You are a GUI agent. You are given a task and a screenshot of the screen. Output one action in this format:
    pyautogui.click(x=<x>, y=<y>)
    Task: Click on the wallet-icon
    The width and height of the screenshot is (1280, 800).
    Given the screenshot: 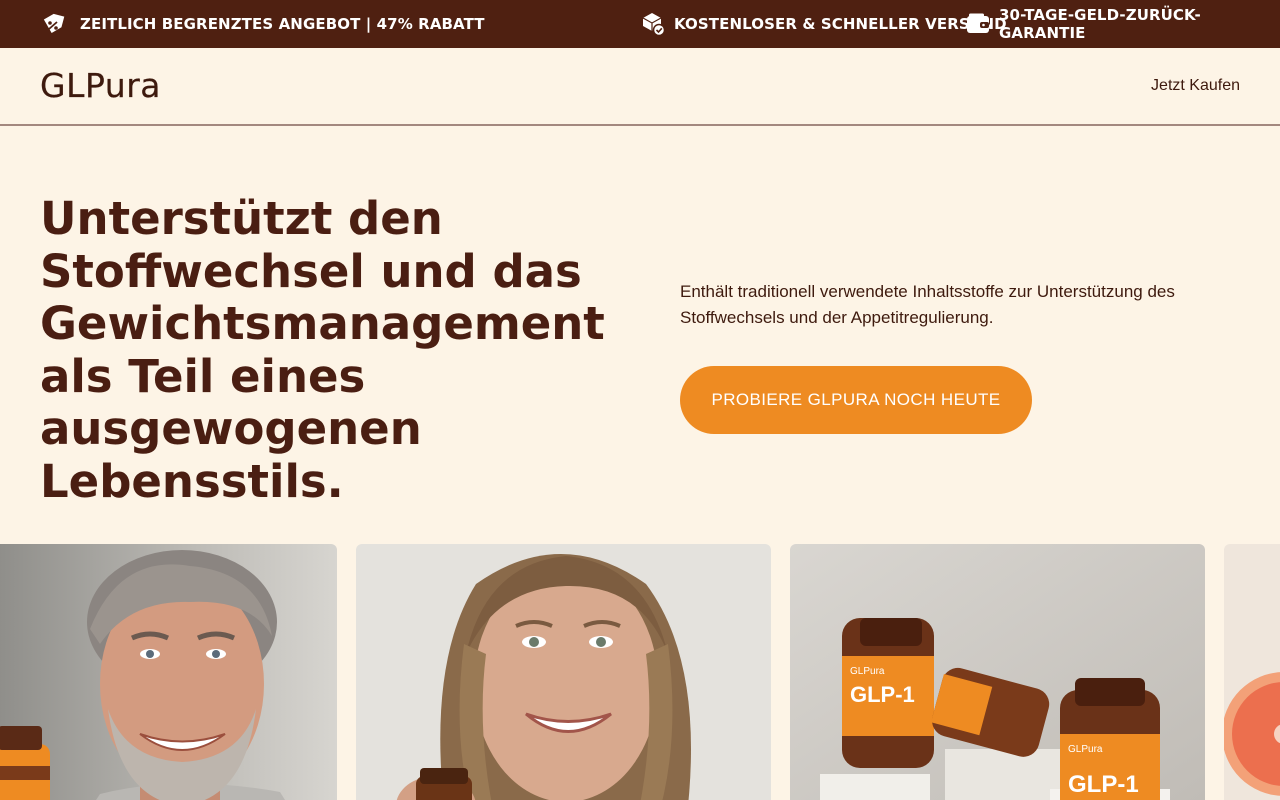 What is the action you would take?
    pyautogui.click(x=978, y=23)
    